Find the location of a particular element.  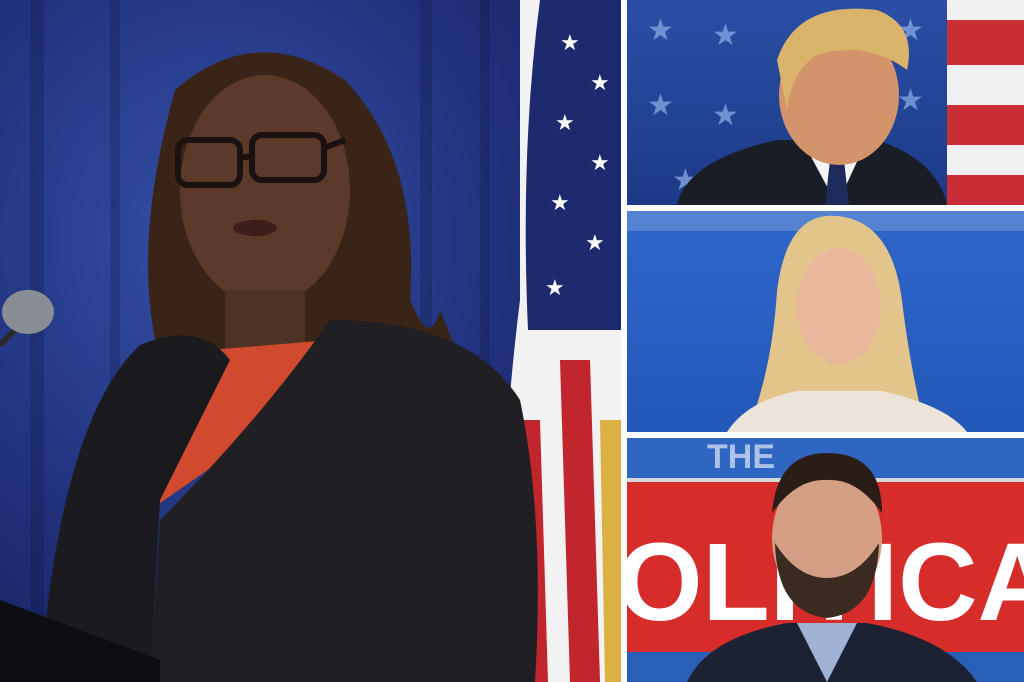

mouth is located at coordinates (255, 228).